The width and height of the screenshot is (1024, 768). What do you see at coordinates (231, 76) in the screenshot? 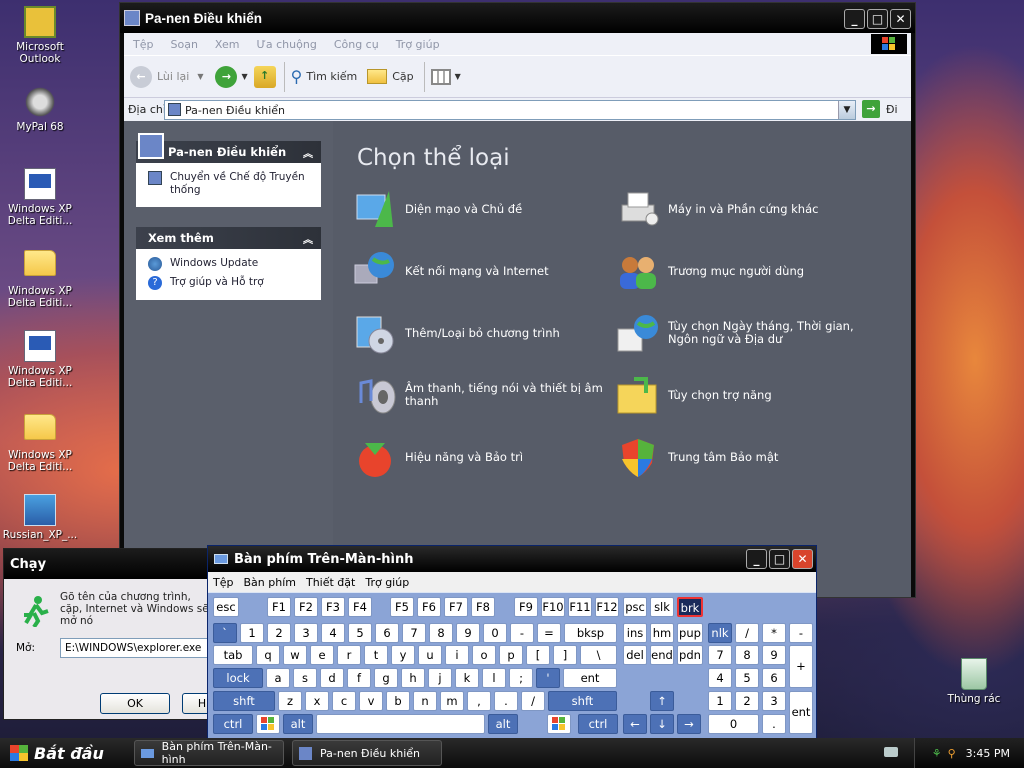
I see `forward-button: → ▼` at bounding box center [231, 76].